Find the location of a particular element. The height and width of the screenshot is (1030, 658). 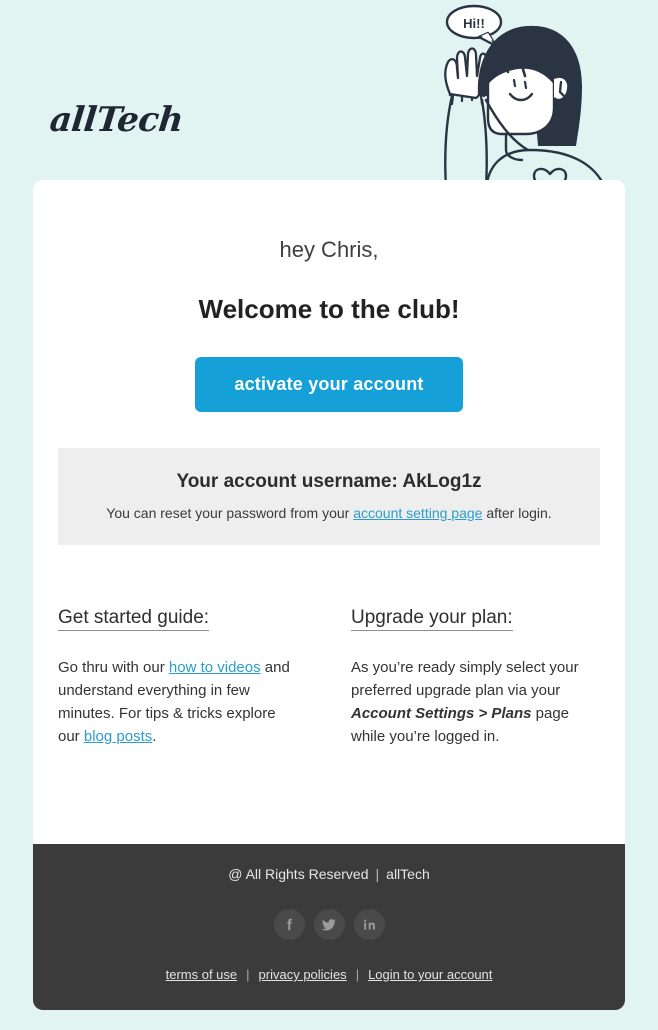

facebook-icon is located at coordinates (289, 924).